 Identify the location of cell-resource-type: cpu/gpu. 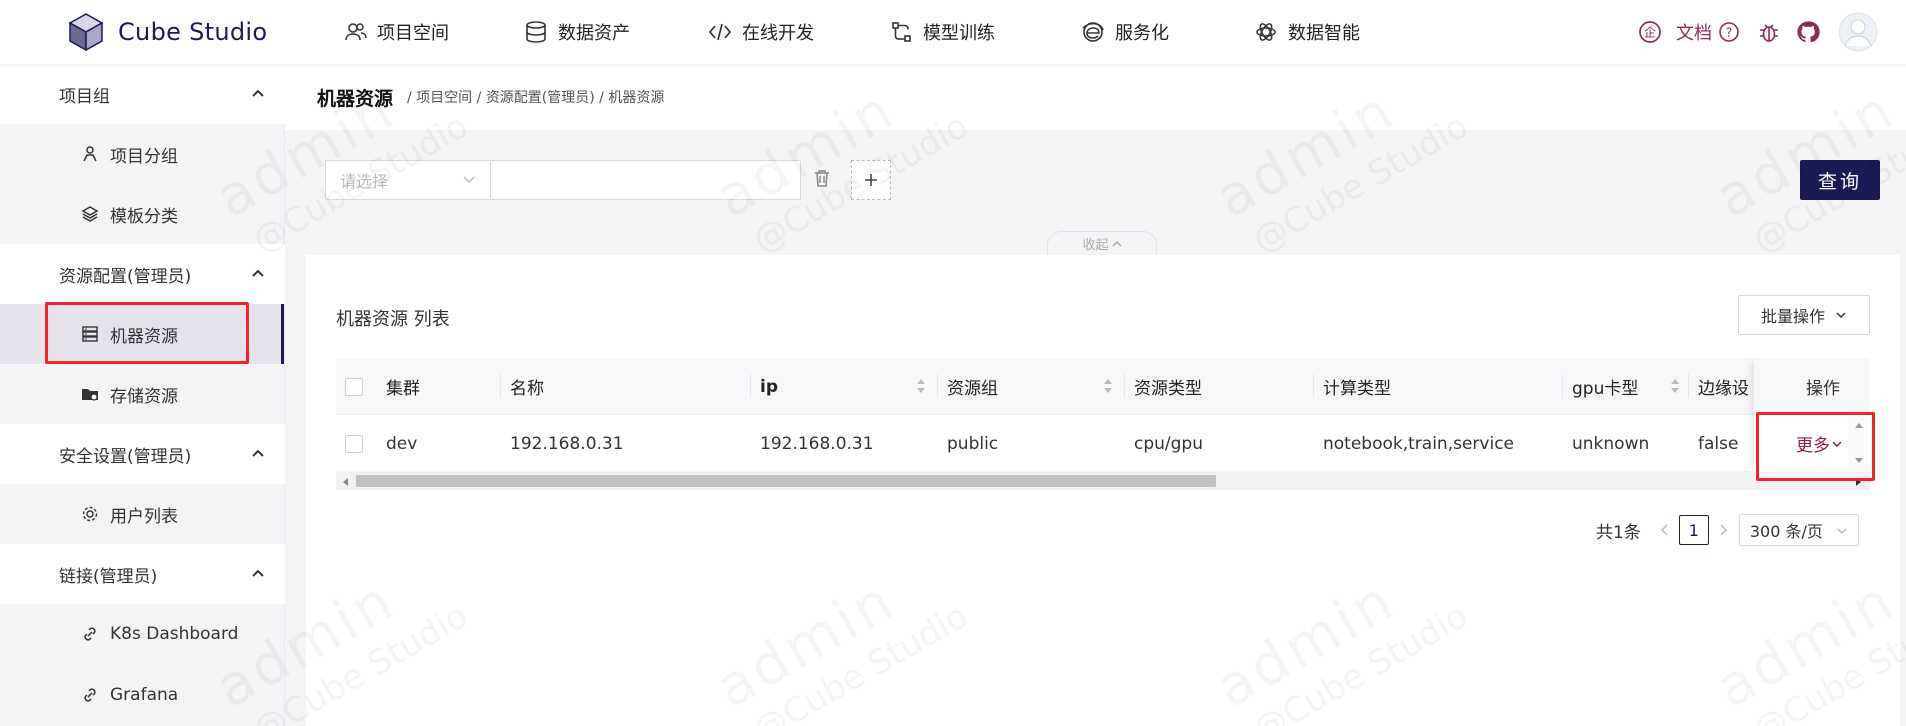
(1168, 443).